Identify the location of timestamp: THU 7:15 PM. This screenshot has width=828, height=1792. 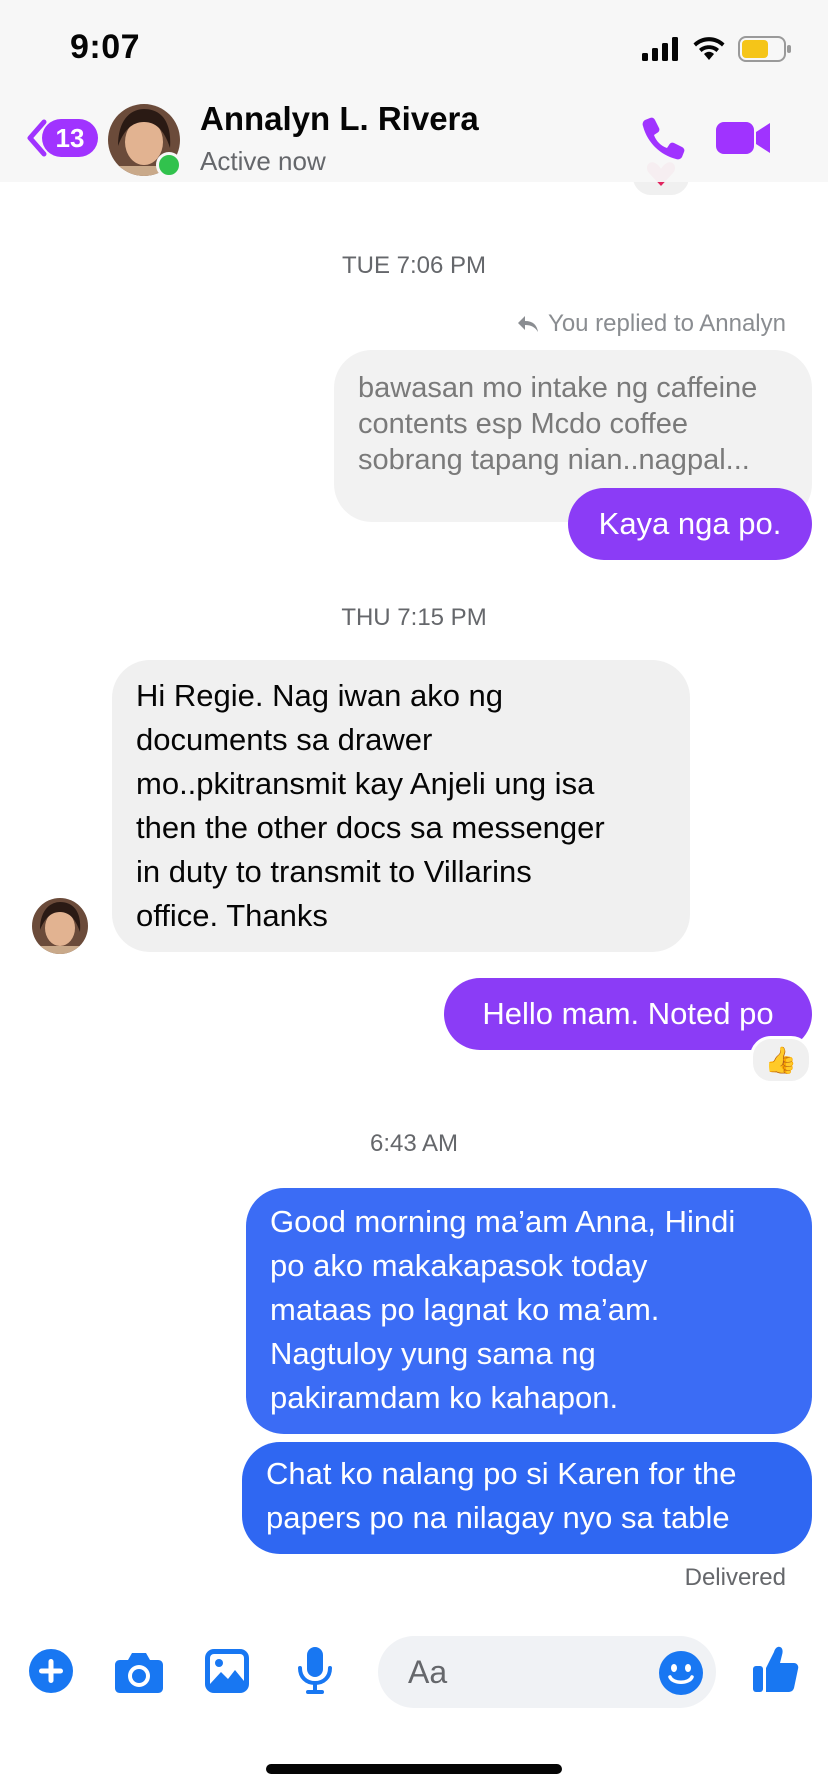
(414, 617).